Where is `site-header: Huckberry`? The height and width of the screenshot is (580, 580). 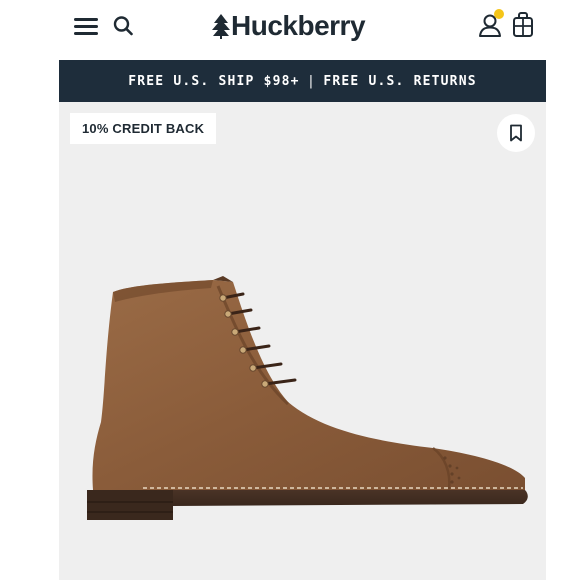 site-header: Huckberry is located at coordinates (290, 30).